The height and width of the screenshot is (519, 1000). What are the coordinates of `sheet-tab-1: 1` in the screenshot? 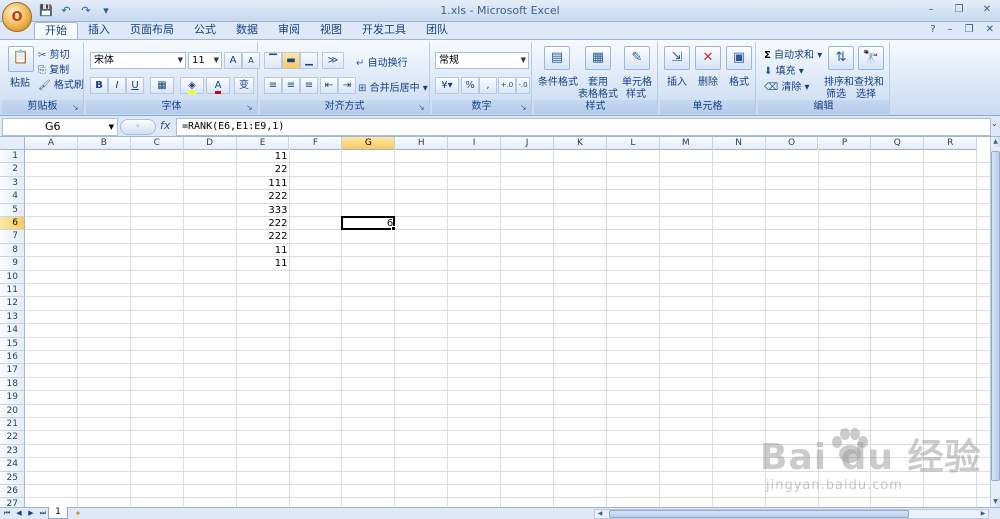 It's located at (58, 513).